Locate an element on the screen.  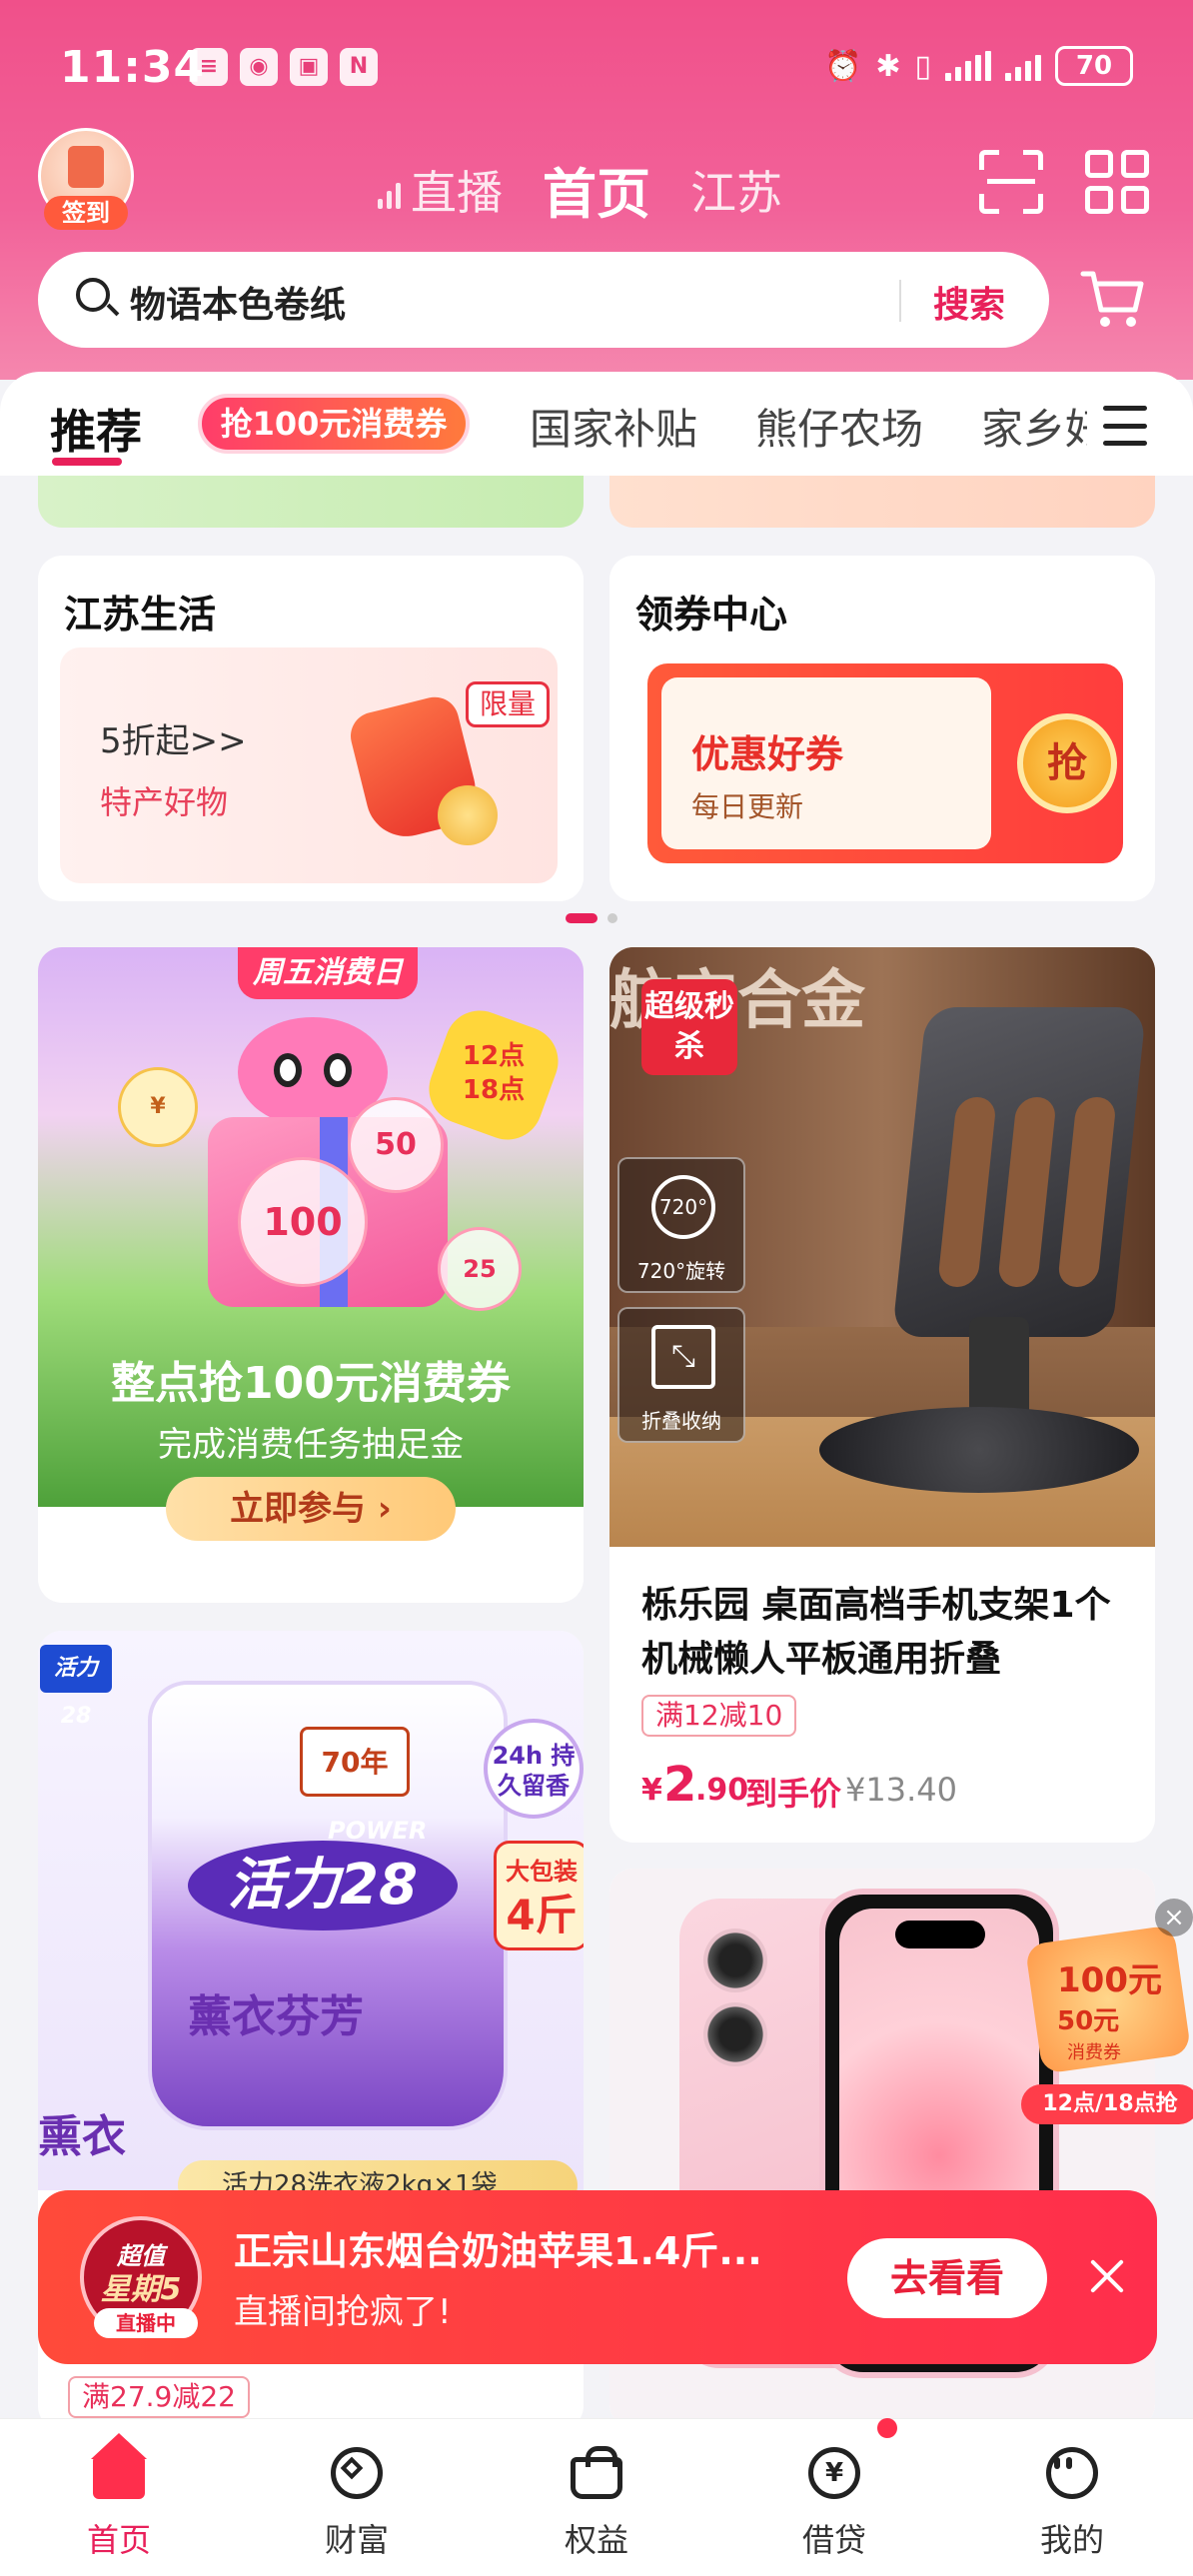
live-bars-icon is located at coordinates (390, 195).